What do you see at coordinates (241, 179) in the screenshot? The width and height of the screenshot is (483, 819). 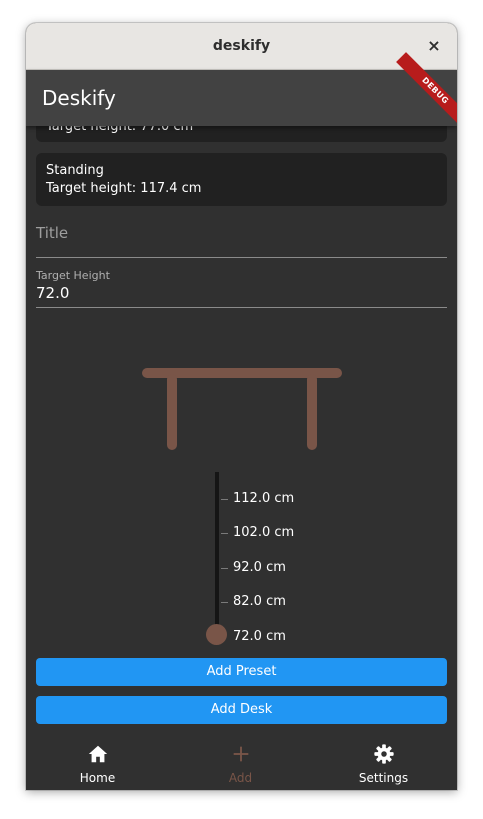 I see `preset-card: Standing Target height: 117.4 cm` at bounding box center [241, 179].